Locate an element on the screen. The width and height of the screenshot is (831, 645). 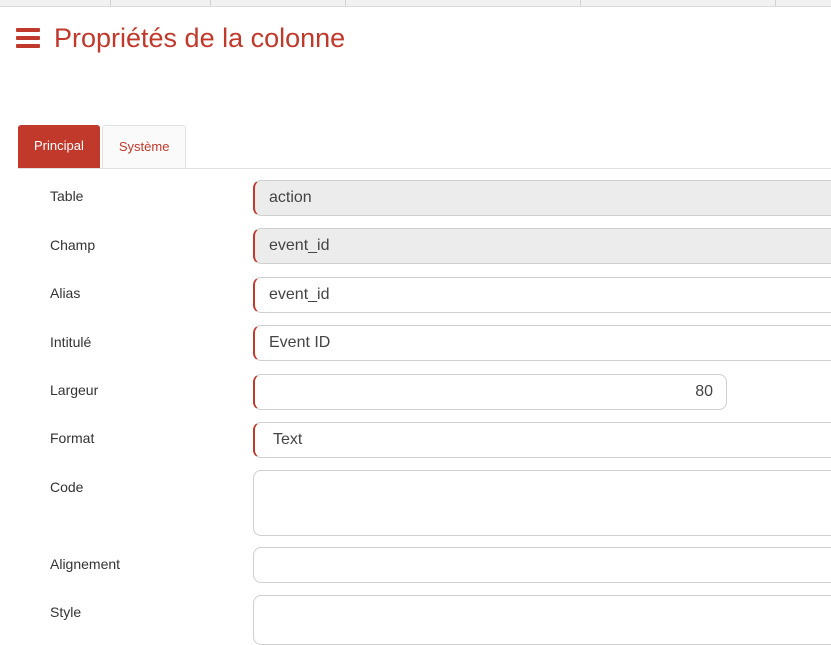
alignement-select is located at coordinates (542, 565).